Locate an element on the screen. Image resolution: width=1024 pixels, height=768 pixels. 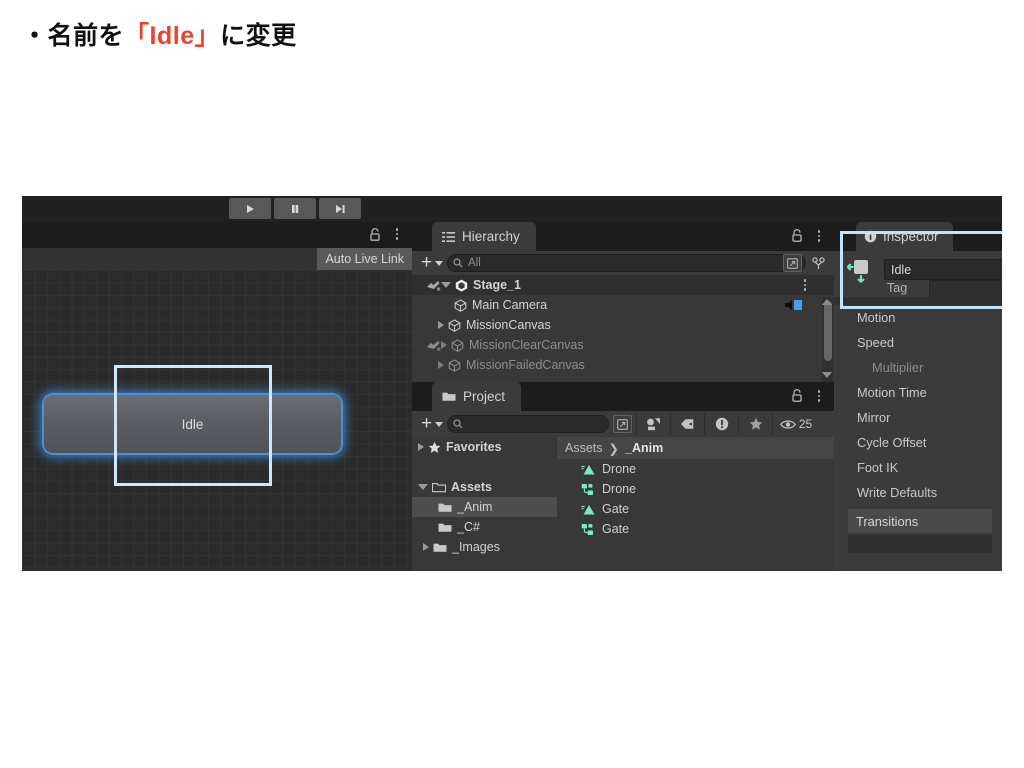
project-tree-images: _Images is located at coordinates (484, 547).